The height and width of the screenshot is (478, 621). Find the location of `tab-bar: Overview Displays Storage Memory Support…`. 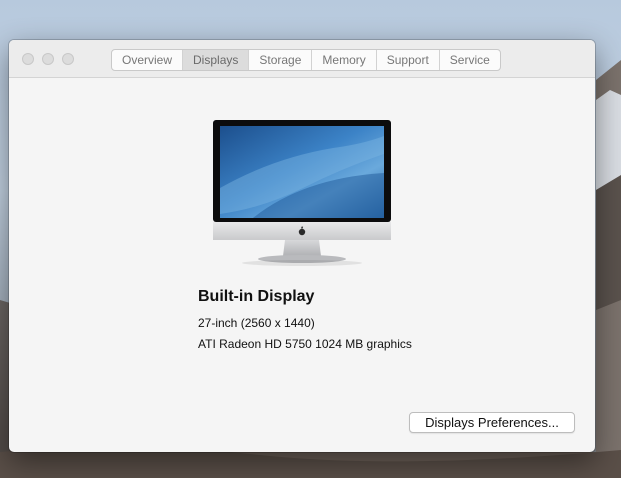

tab-bar: Overview Displays Storage Memory Support… is located at coordinates (306, 60).